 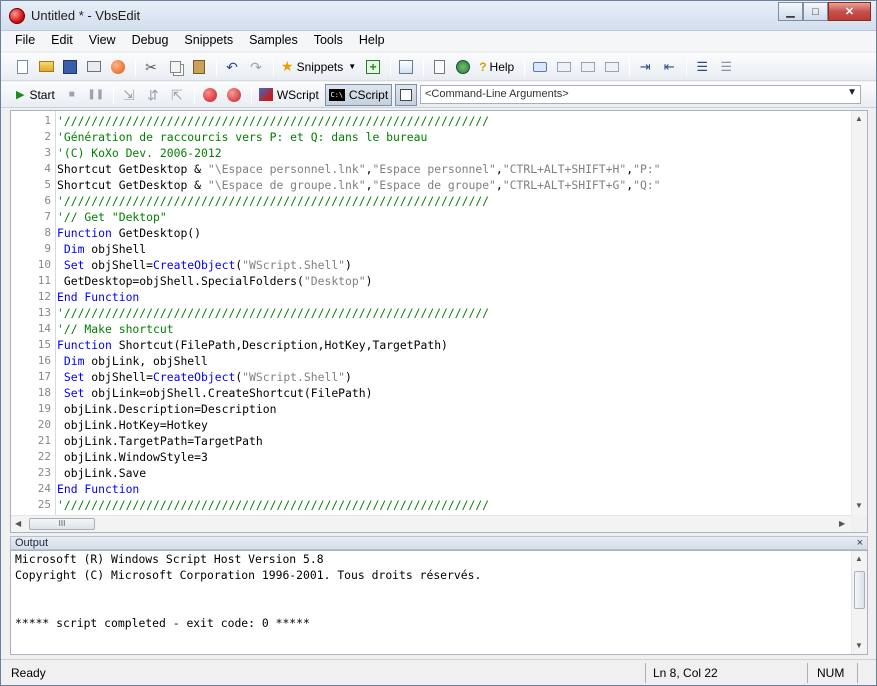 I want to click on wscript-button: WScript, so click(x=289, y=95).